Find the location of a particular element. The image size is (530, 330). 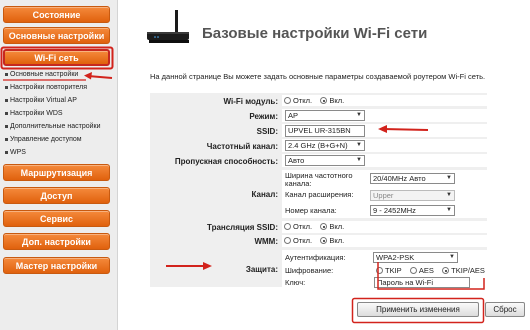

wifi-module-label: Wi-Fi модуль: is located at coordinates (250, 101).